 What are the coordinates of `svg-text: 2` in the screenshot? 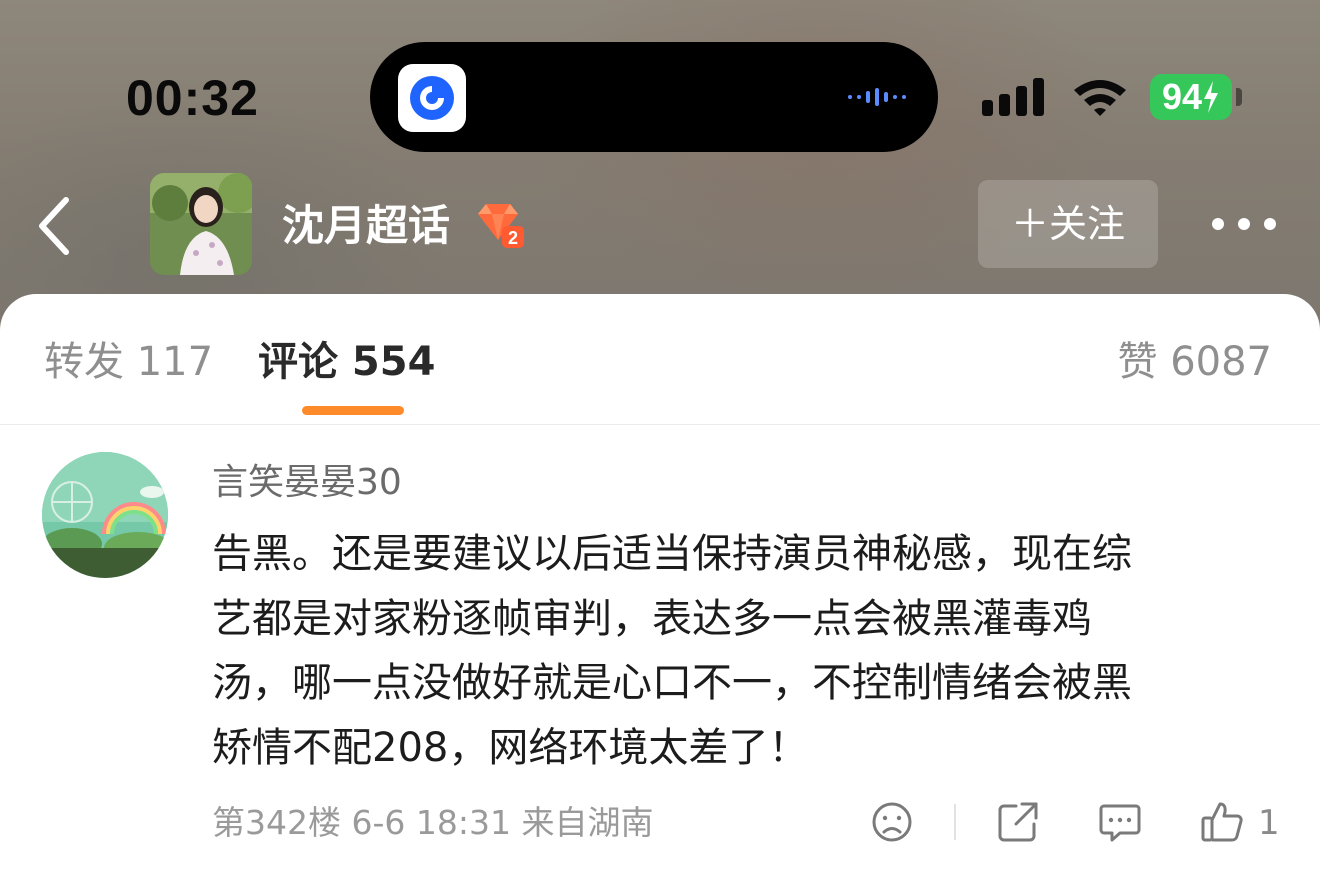 It's located at (513, 238).